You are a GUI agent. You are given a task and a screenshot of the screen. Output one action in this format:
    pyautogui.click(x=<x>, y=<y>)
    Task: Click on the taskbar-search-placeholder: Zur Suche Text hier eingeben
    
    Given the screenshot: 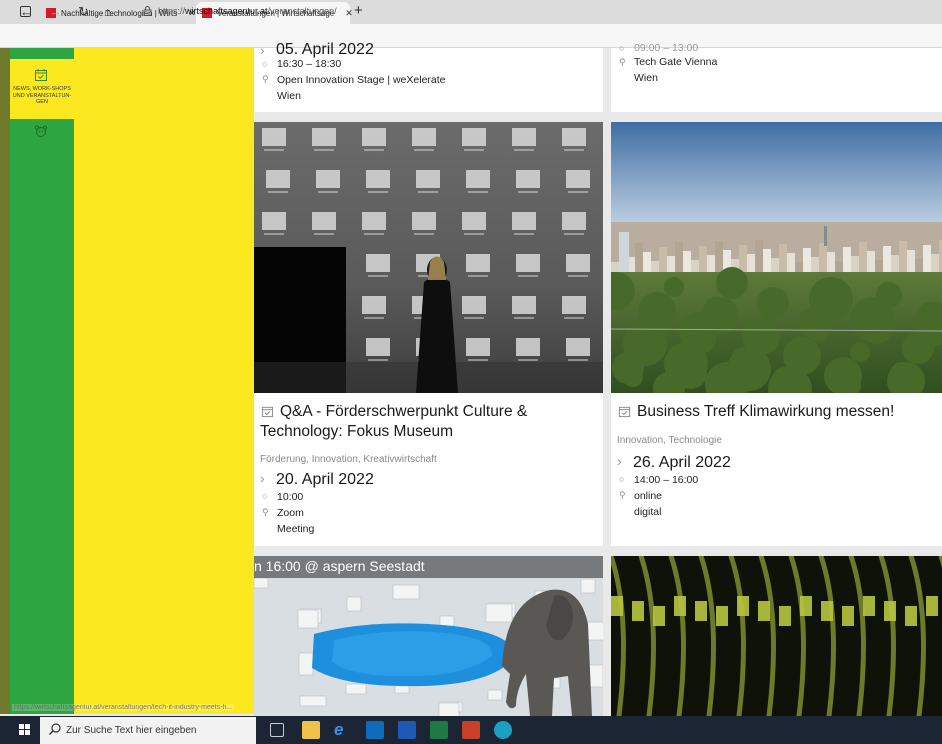 What is the action you would take?
    pyautogui.click(x=131, y=730)
    